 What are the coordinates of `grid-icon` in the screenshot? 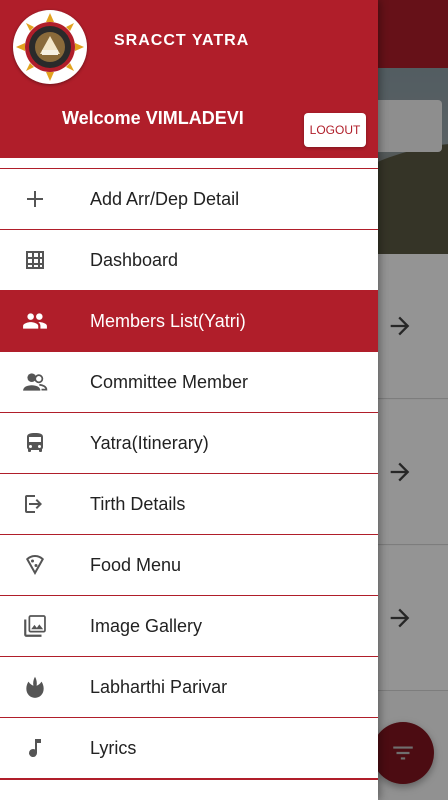 It's located at (35, 260).